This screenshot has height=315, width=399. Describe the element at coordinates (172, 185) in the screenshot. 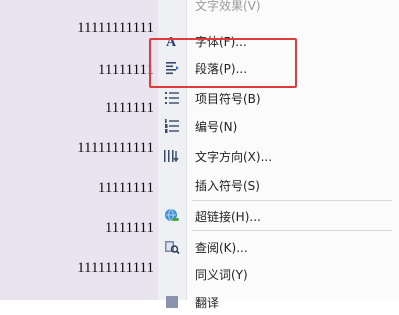

I see `insert-symbol-icon-placeholder` at that location.